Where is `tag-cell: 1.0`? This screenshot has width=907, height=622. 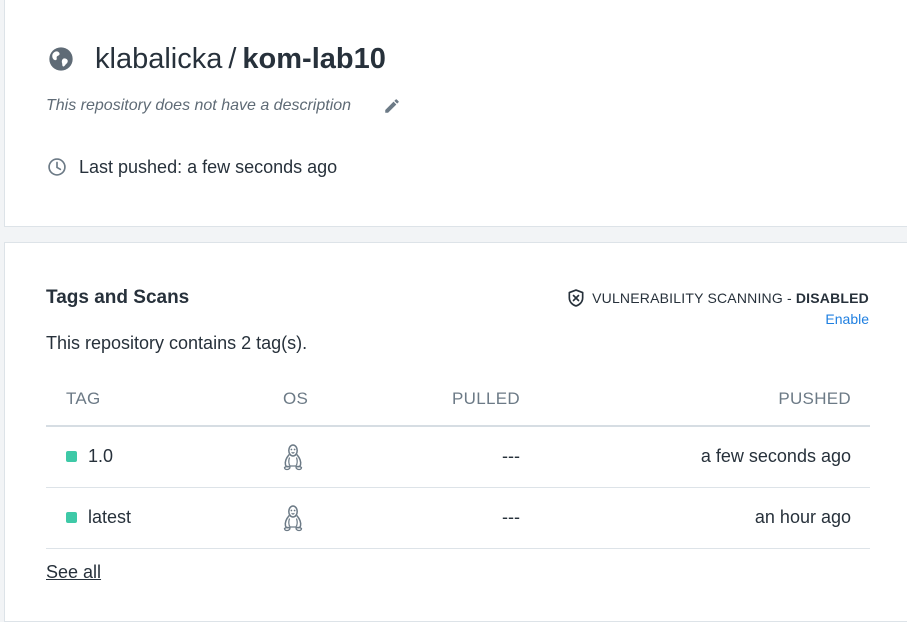
tag-cell: 1.0 is located at coordinates (89, 456).